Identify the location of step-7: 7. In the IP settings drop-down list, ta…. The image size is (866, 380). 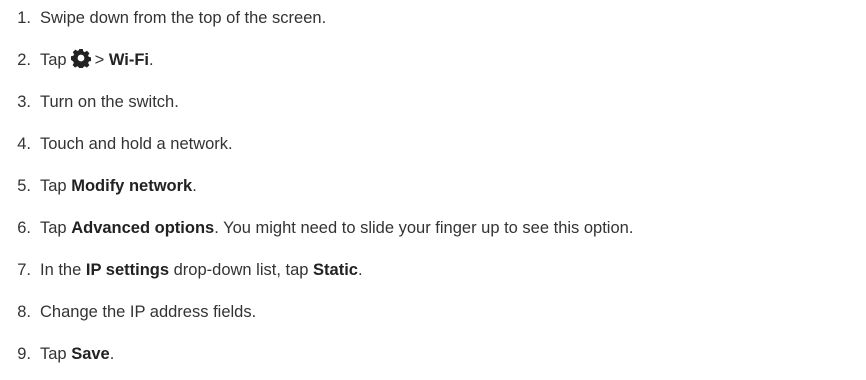
(181, 270).